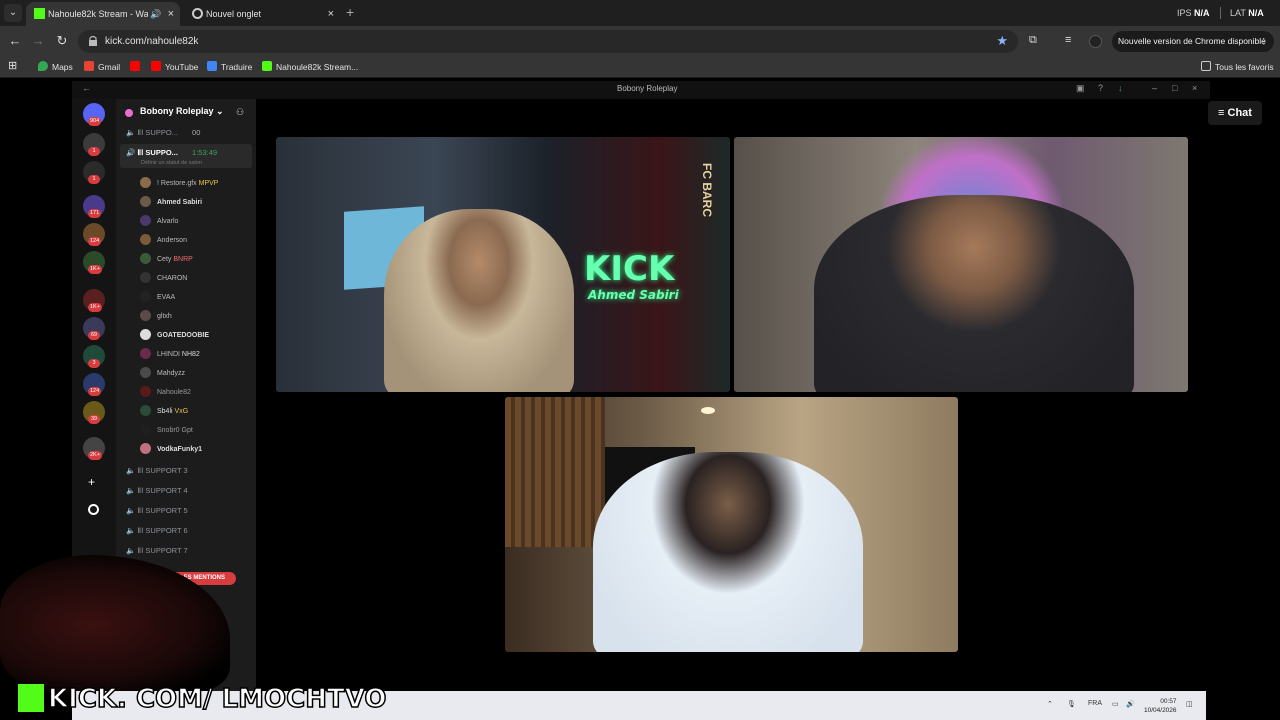 The image size is (1280, 720). I want to click on tab-new-tab: Nouvel onglet ×, so click(262, 14).